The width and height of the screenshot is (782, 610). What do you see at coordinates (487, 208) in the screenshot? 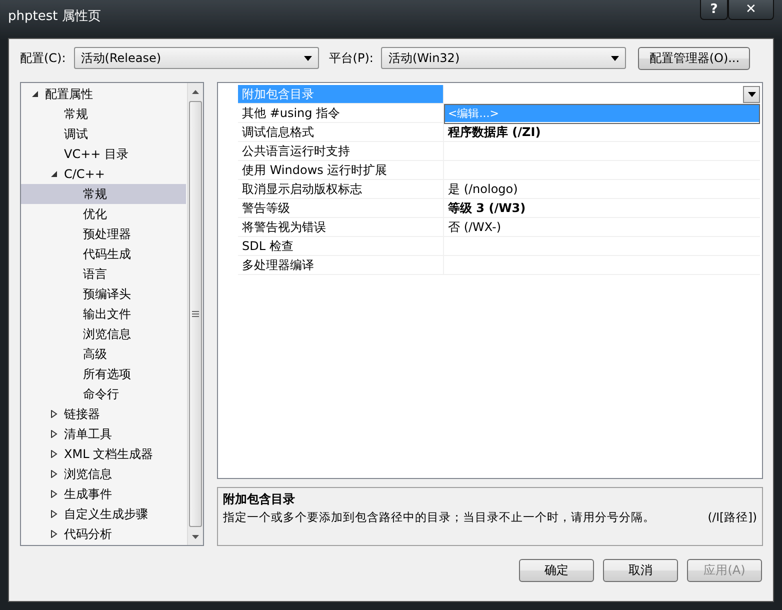
I see `property-value: 等级 3 (/W3)` at bounding box center [487, 208].